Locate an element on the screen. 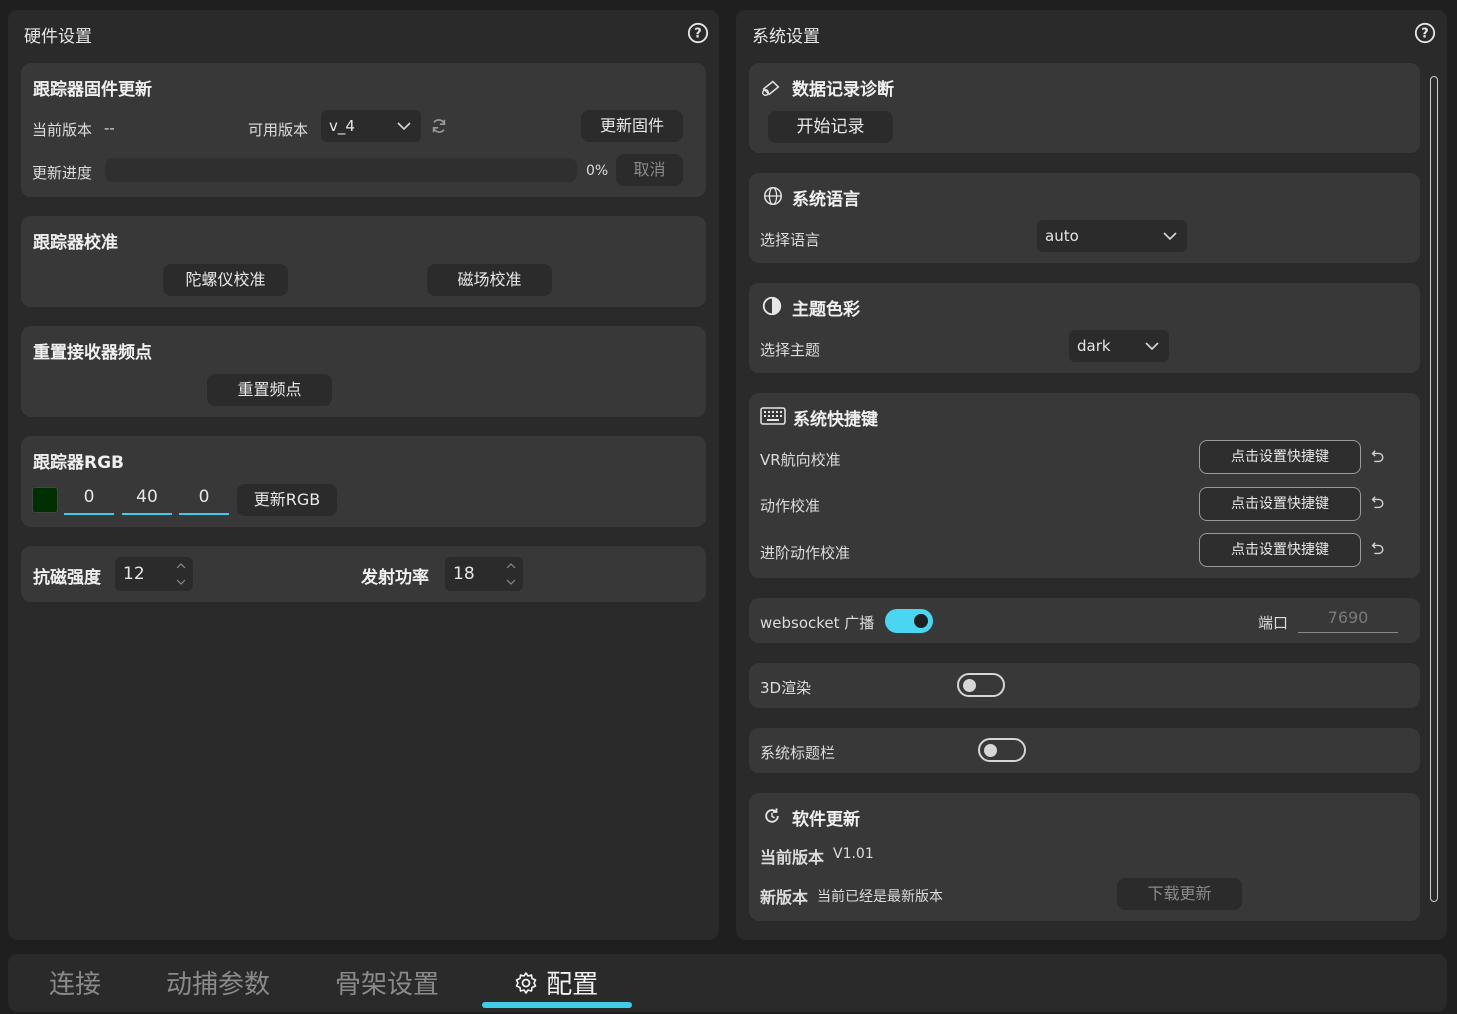  titlebar-label: 系统标题栏 is located at coordinates (798, 753).